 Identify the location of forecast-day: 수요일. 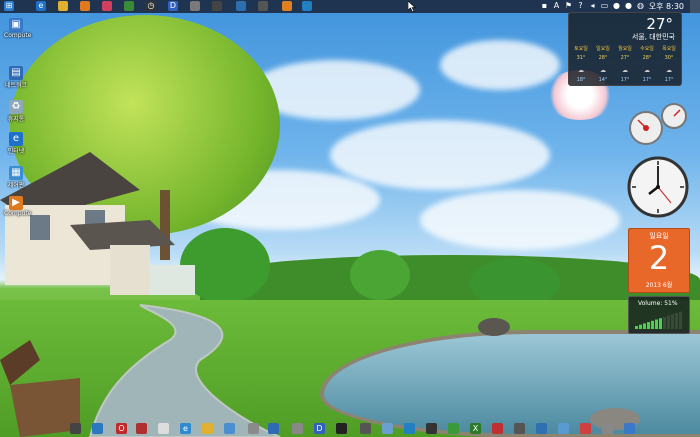
(647, 49).